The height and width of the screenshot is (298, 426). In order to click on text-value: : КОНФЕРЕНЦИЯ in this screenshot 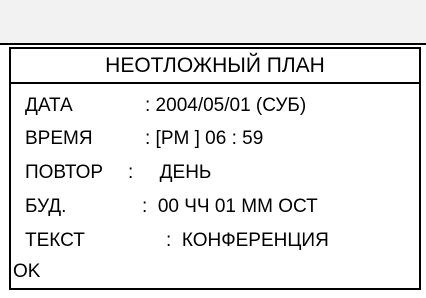, I will do `click(247, 241)`.